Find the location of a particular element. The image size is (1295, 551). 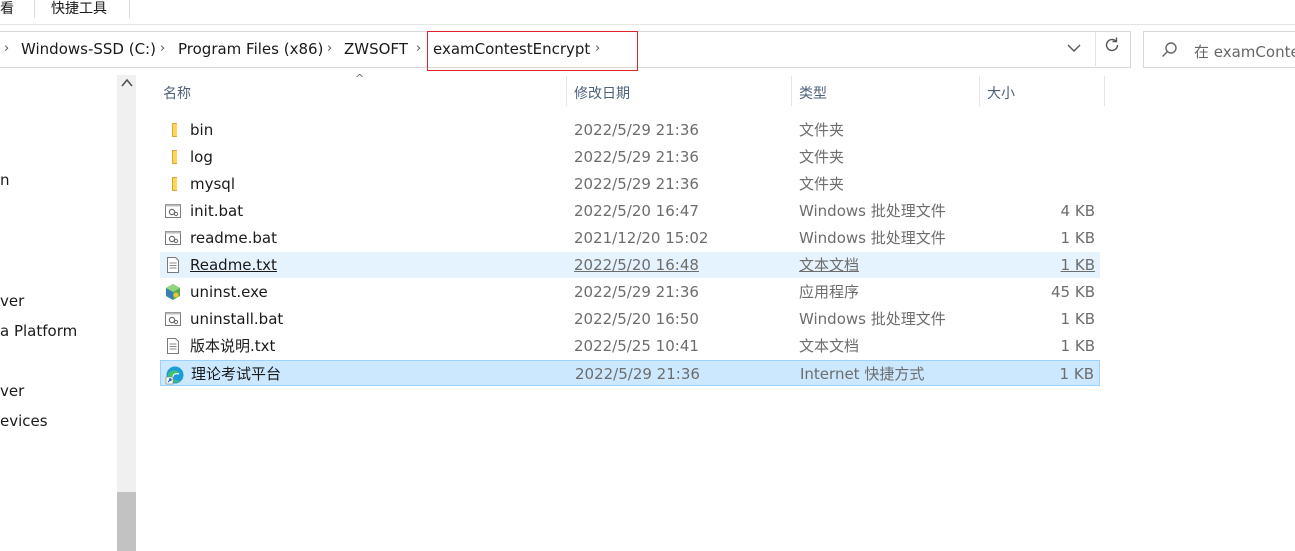

column-header-name: 名称 is located at coordinates (177, 93).